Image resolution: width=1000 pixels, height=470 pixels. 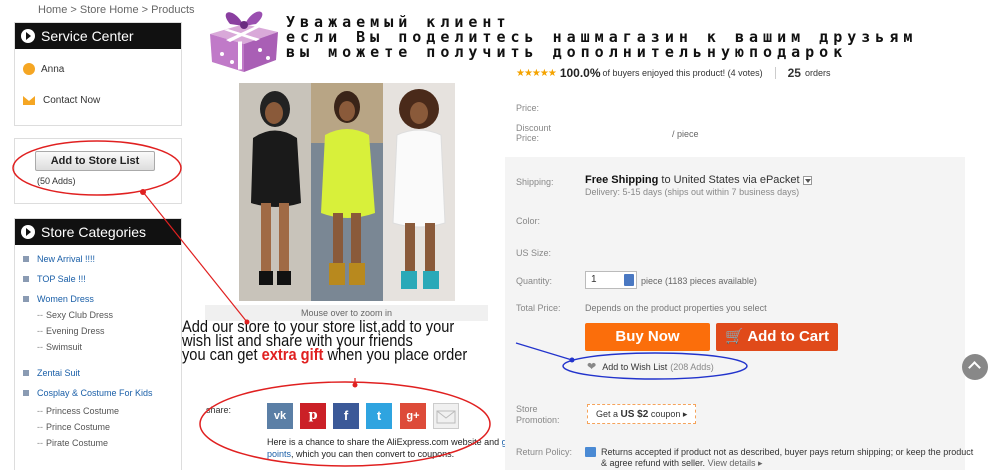 I want to click on pinterest-share-icon: p, so click(x=313, y=416).